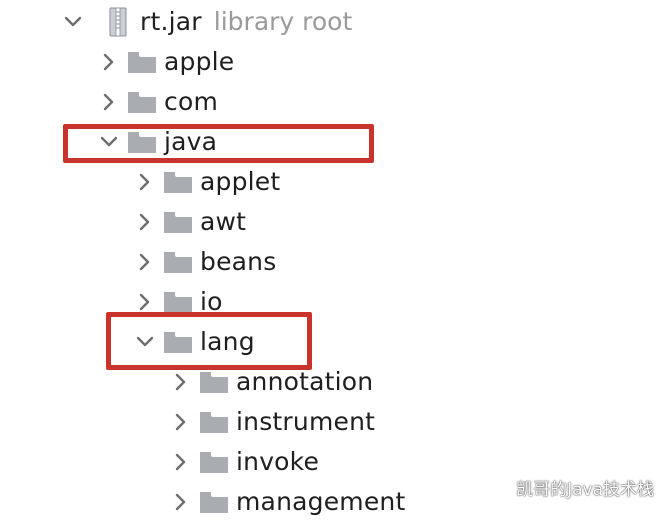 The width and height of the screenshot is (668, 522). I want to click on tree-node-label: apple, so click(199, 61).